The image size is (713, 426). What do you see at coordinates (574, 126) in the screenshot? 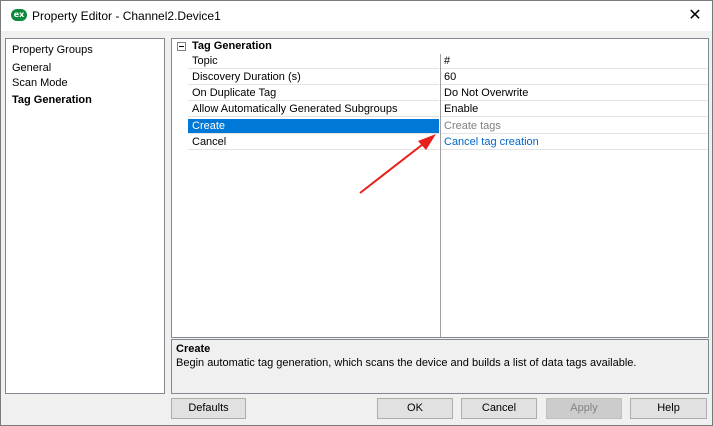
I see `create-tags-link: Create tags` at bounding box center [574, 126].